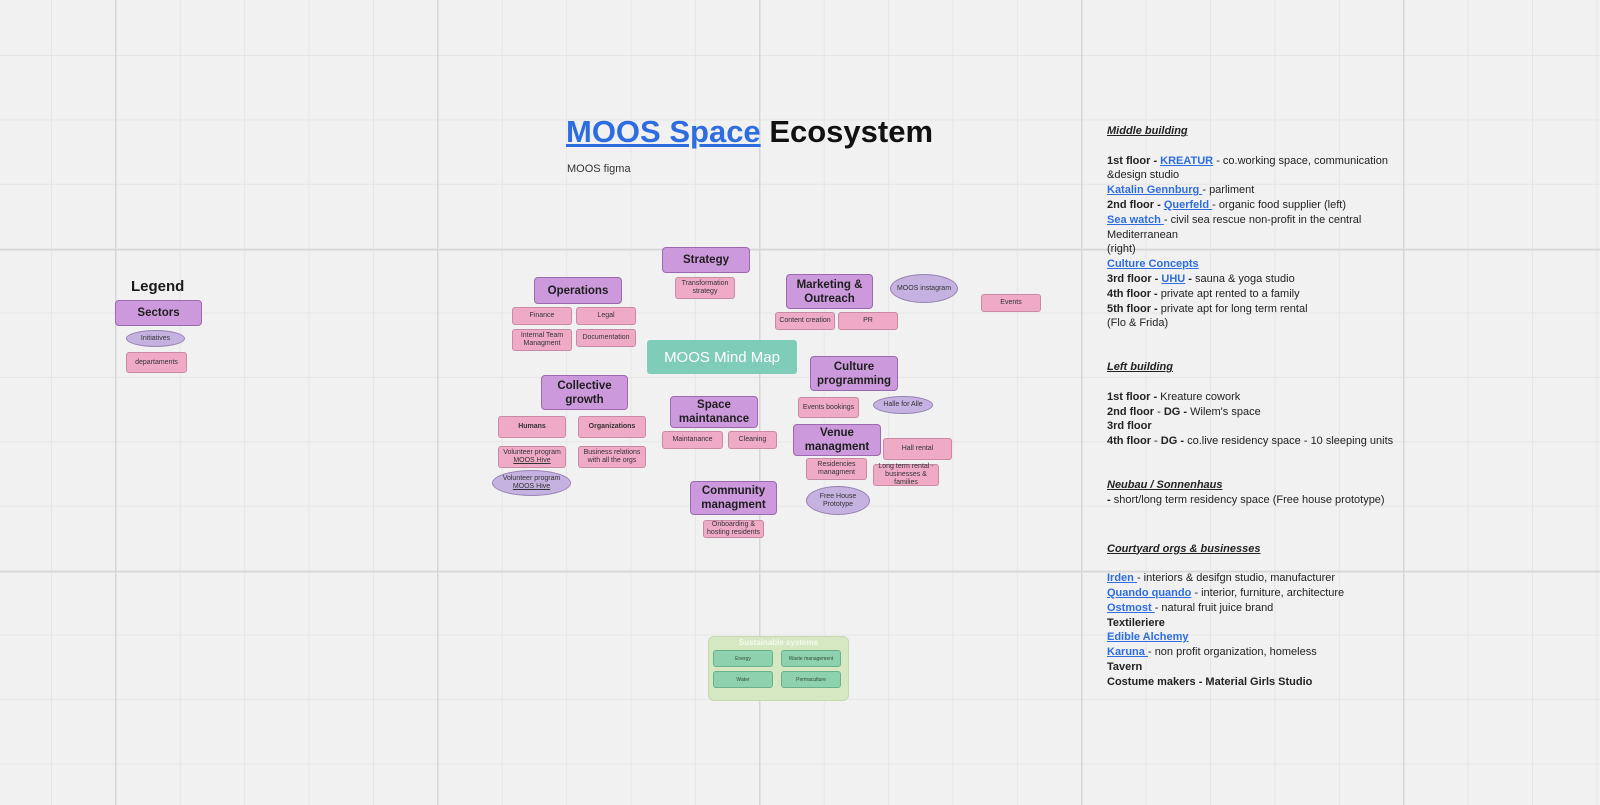  I want to click on dept-content-creation: Content creation, so click(805, 321).